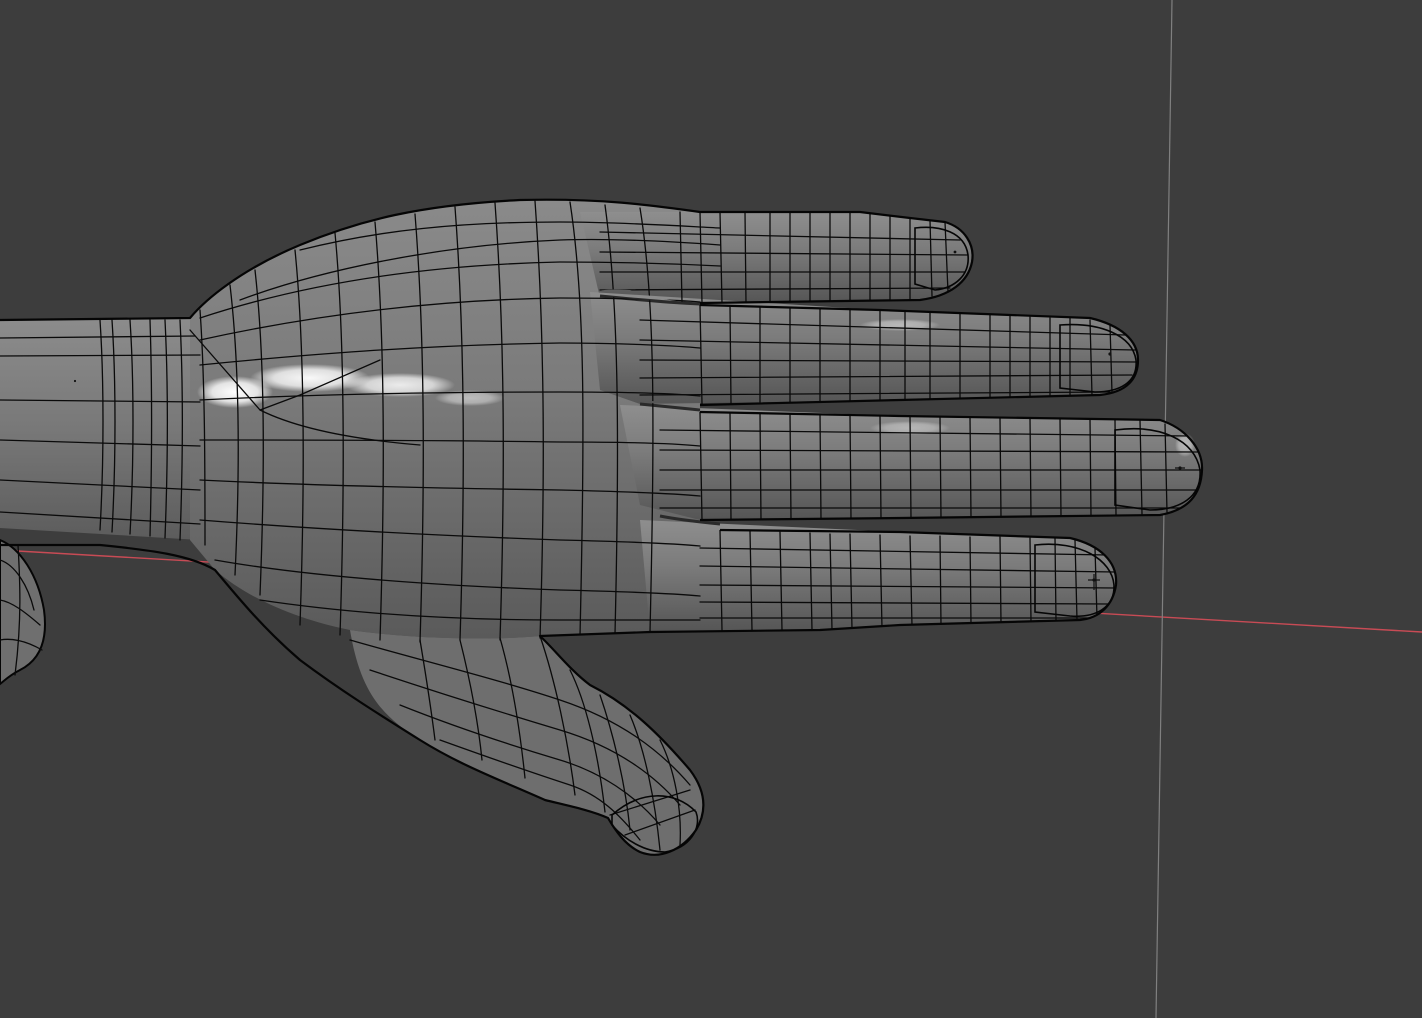  I want to click on adjacent-mesh-fragment, so click(23, 612).